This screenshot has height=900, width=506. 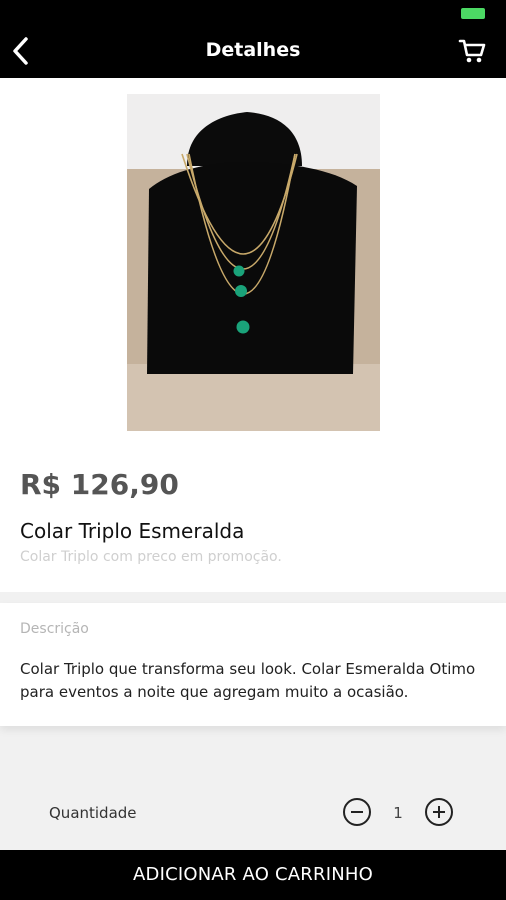 I want to click on product-subtitle: Colar Triplo com preco em promoção., so click(x=151, y=557).